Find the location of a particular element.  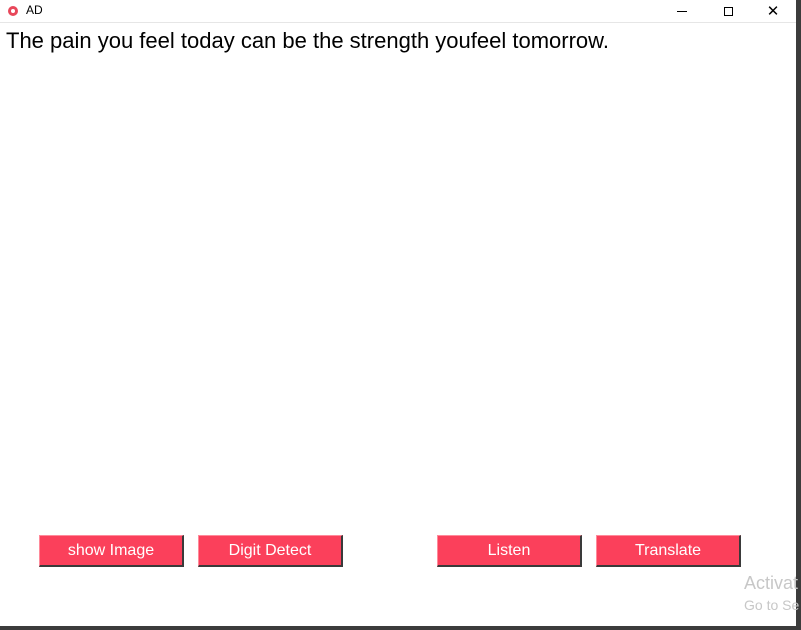

watermark-line1: Activat is located at coordinates (771, 583).